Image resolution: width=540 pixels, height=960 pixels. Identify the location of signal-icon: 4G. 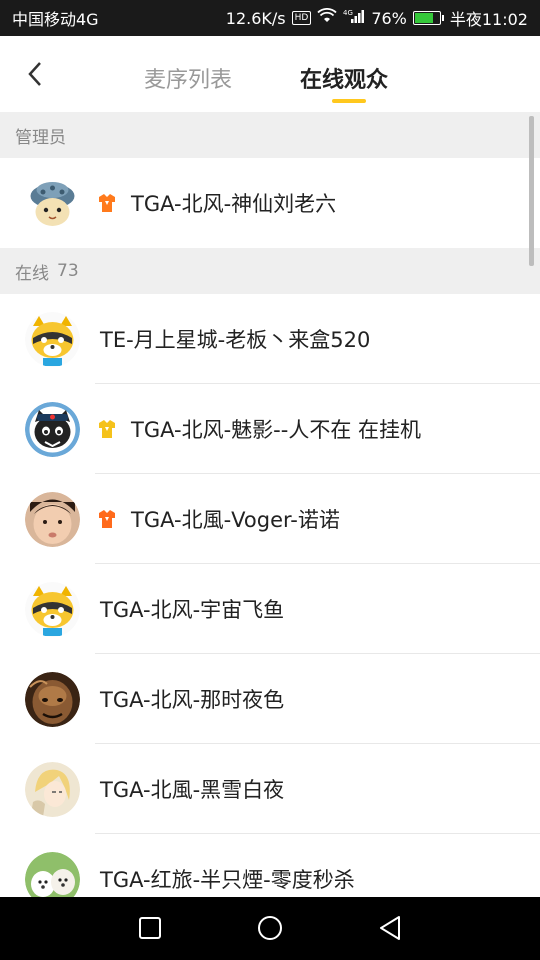
(354, 18).